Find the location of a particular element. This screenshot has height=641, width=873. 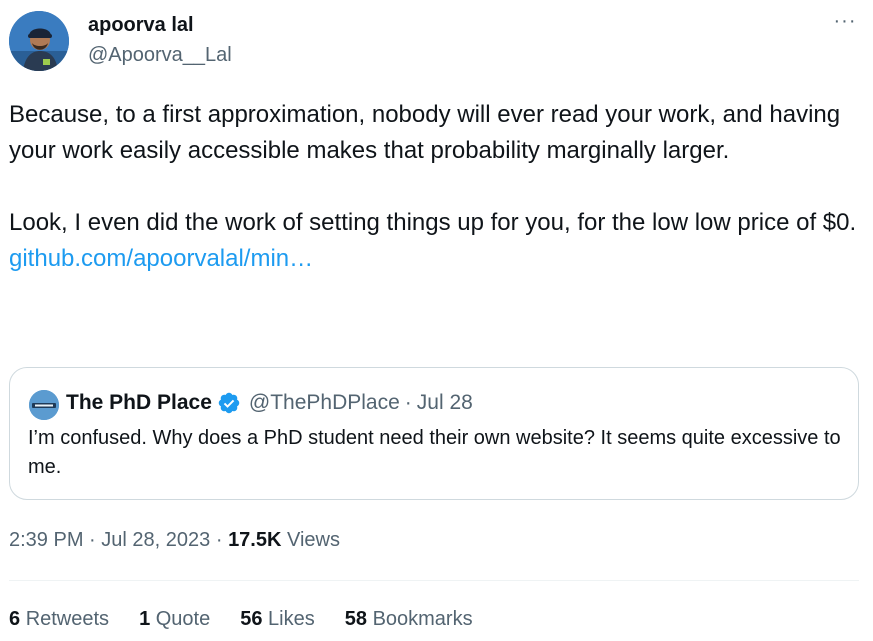

quotes-stat: 1 Quote is located at coordinates (174, 619).